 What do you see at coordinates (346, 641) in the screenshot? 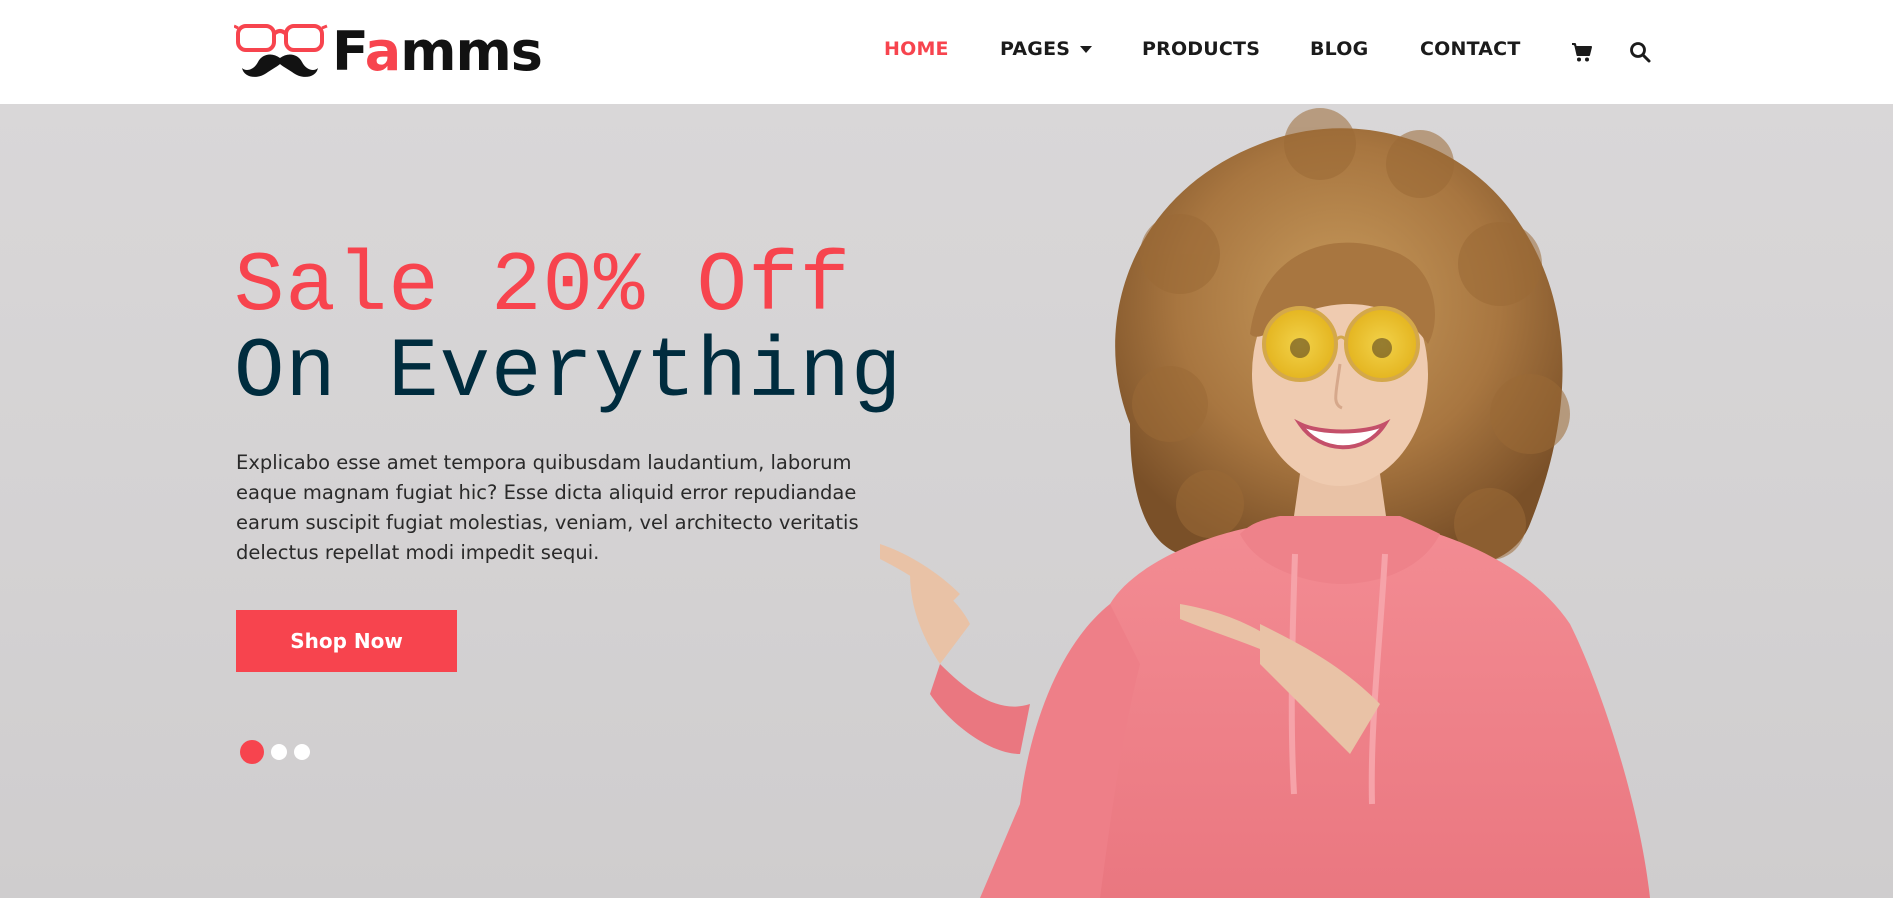
I see `shop-now-button: Shop Now` at bounding box center [346, 641].